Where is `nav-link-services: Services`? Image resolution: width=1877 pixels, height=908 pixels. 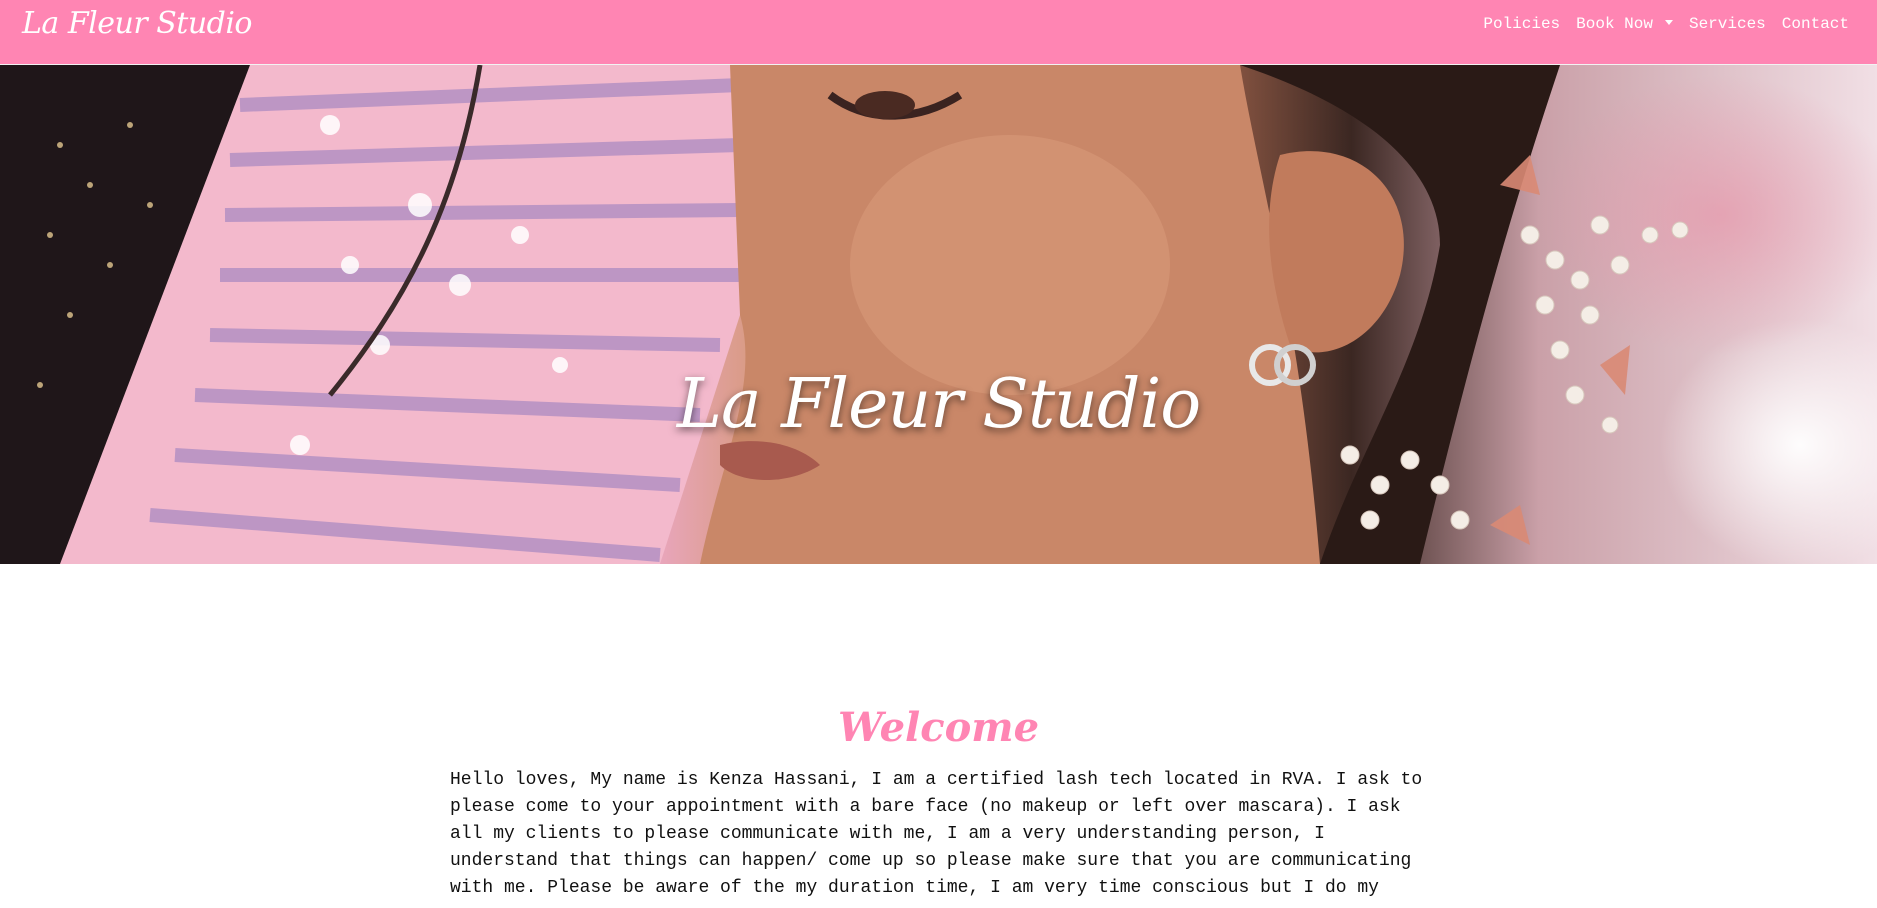 nav-link-services: Services is located at coordinates (1727, 24).